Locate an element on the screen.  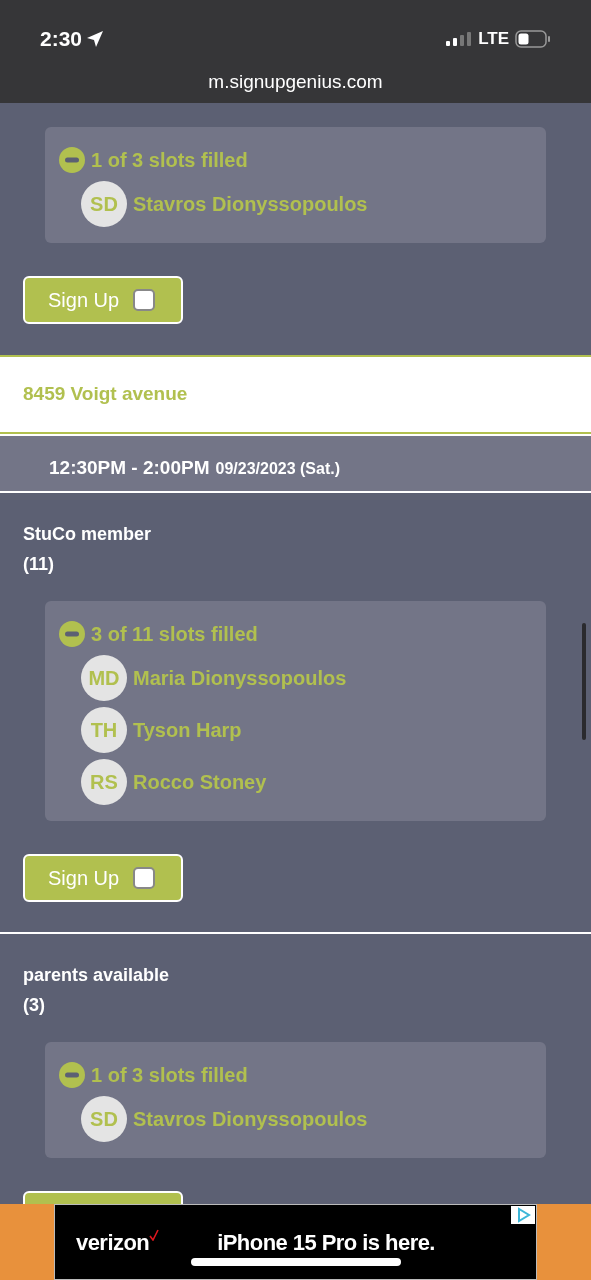
clock-time: 2:30 is located at coordinates (61, 39).